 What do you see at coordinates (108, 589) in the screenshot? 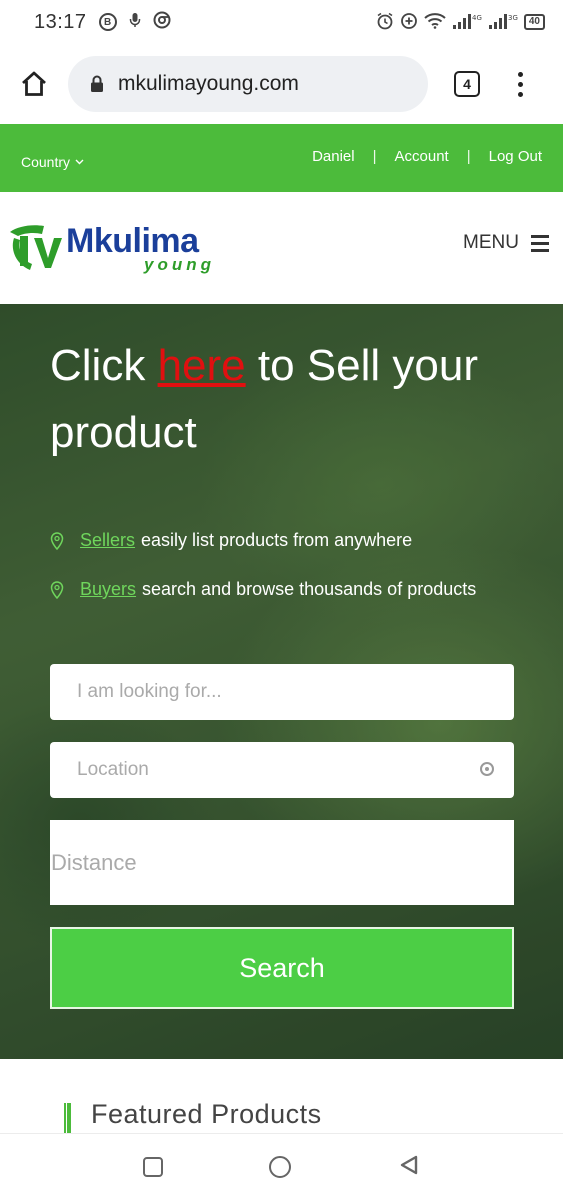
I see `buyers-link: Buyers` at bounding box center [108, 589].